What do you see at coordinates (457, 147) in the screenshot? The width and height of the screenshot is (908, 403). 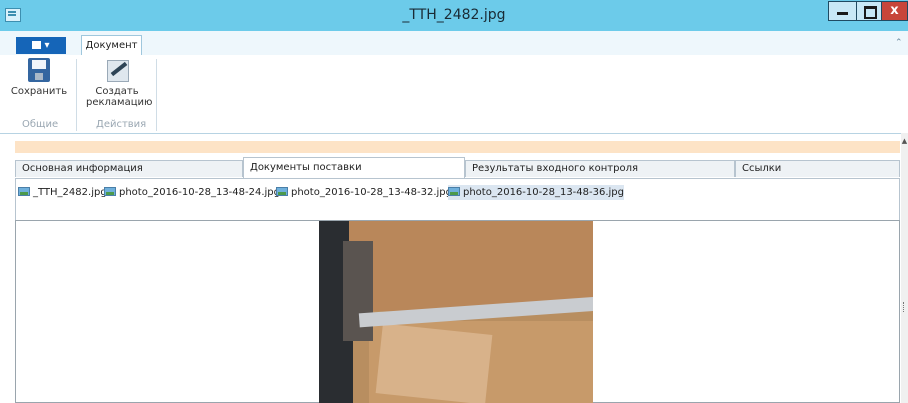 I see `notification-bar` at bounding box center [457, 147].